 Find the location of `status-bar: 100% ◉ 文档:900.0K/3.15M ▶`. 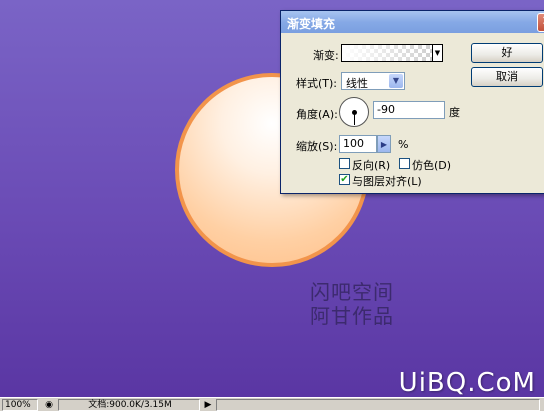

status-bar: 100% ◉ 文档:900.0K/3.15M ▶ is located at coordinates (272, 404).